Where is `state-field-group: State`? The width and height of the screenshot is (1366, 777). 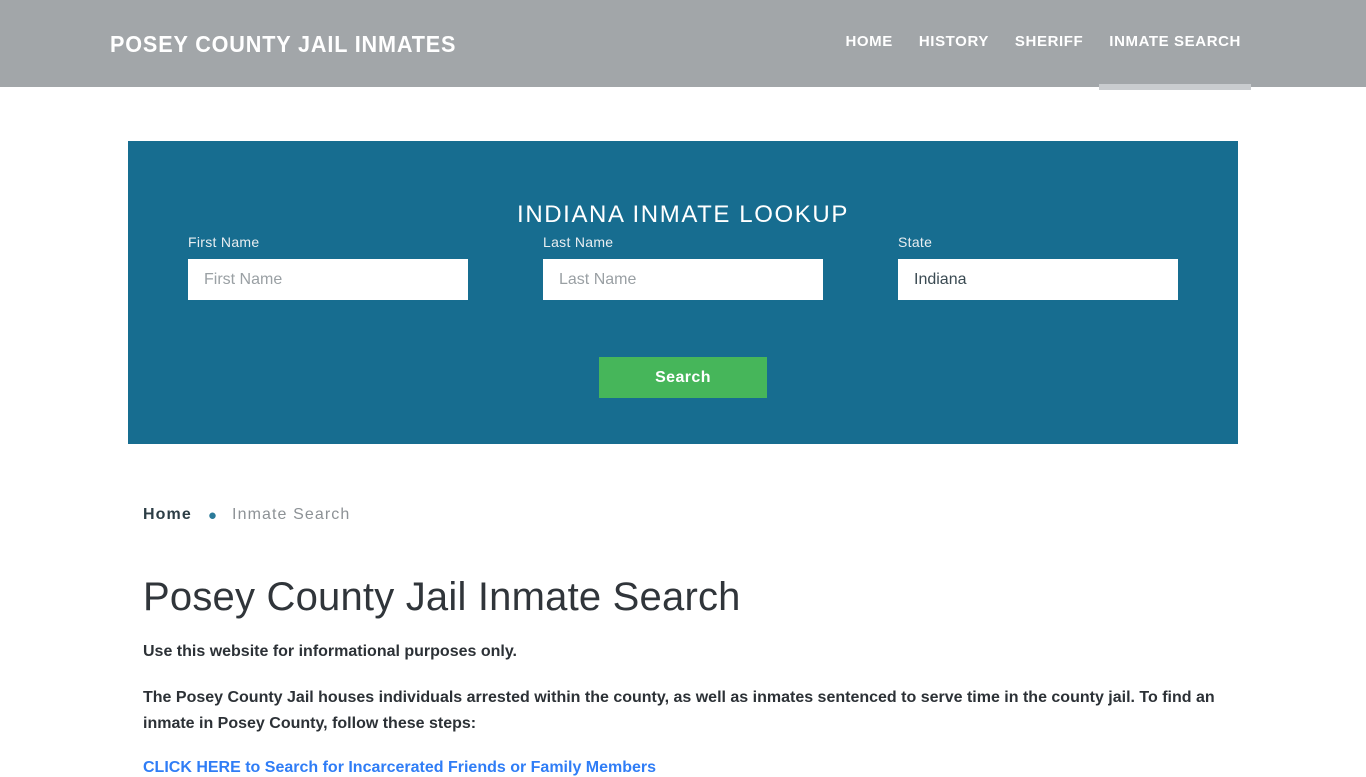 state-field-group: State is located at coordinates (1038, 267).